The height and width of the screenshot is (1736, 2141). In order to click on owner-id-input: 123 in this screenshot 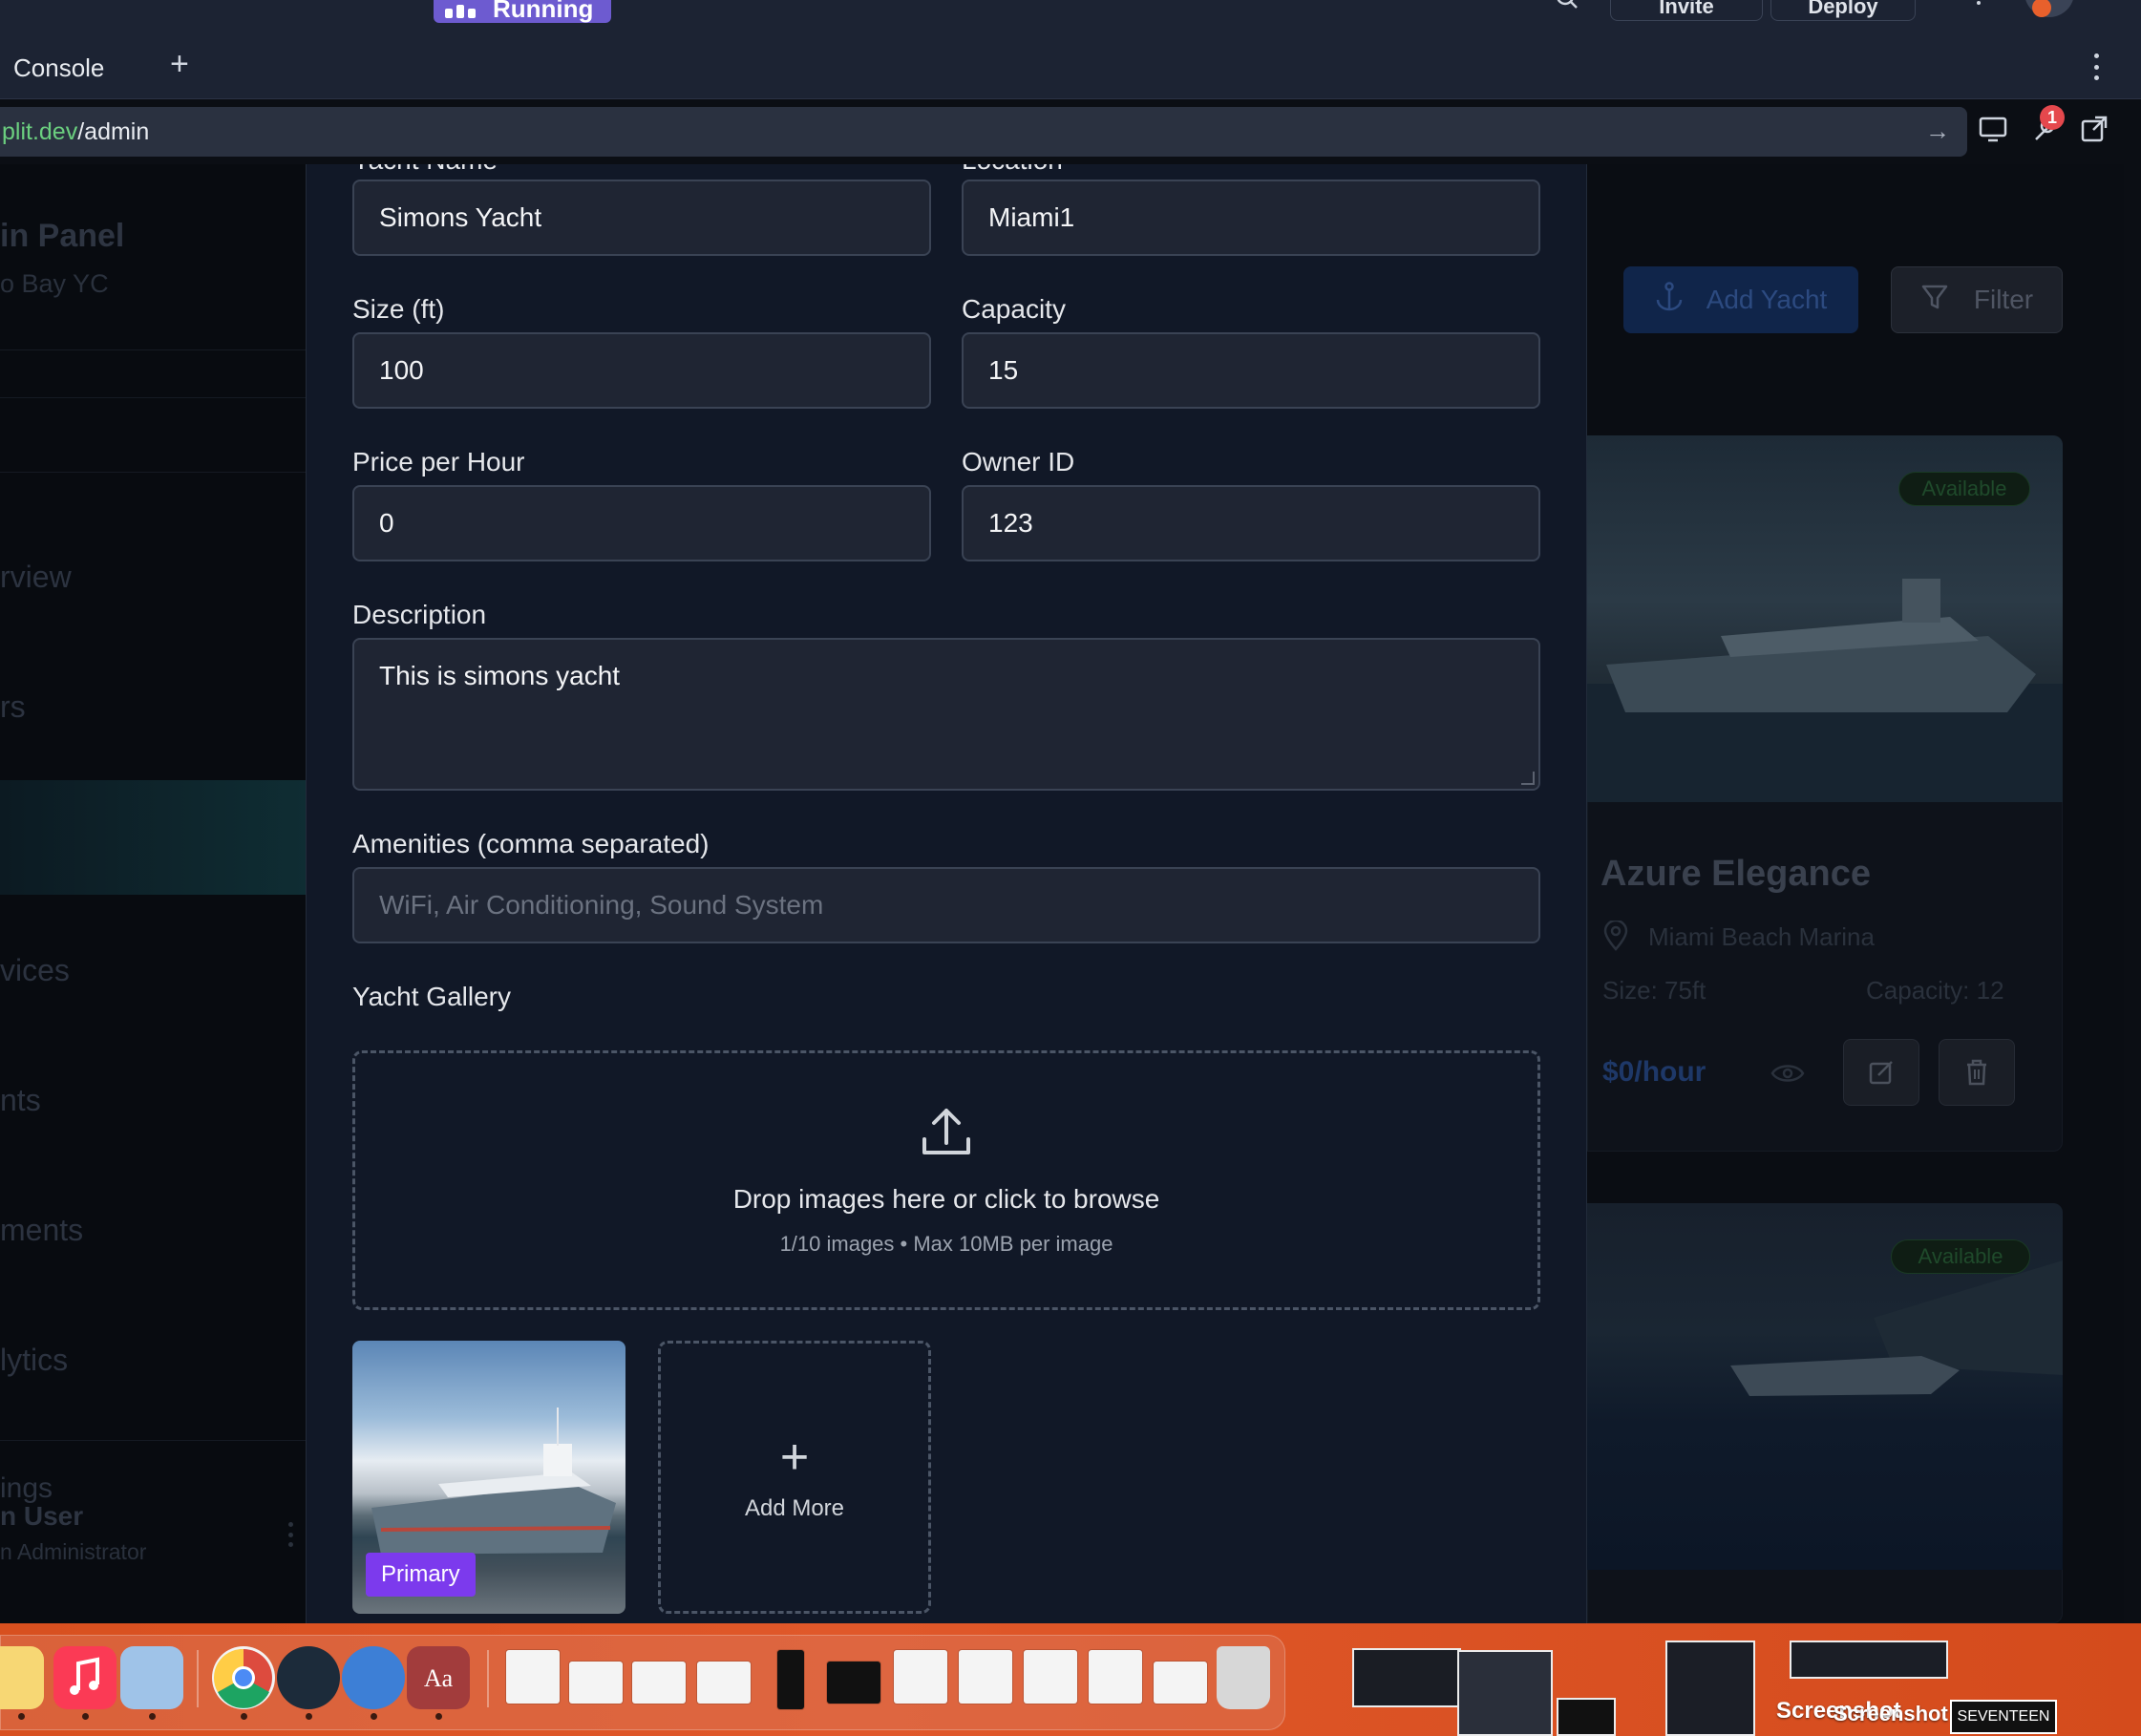, I will do `click(1251, 523)`.